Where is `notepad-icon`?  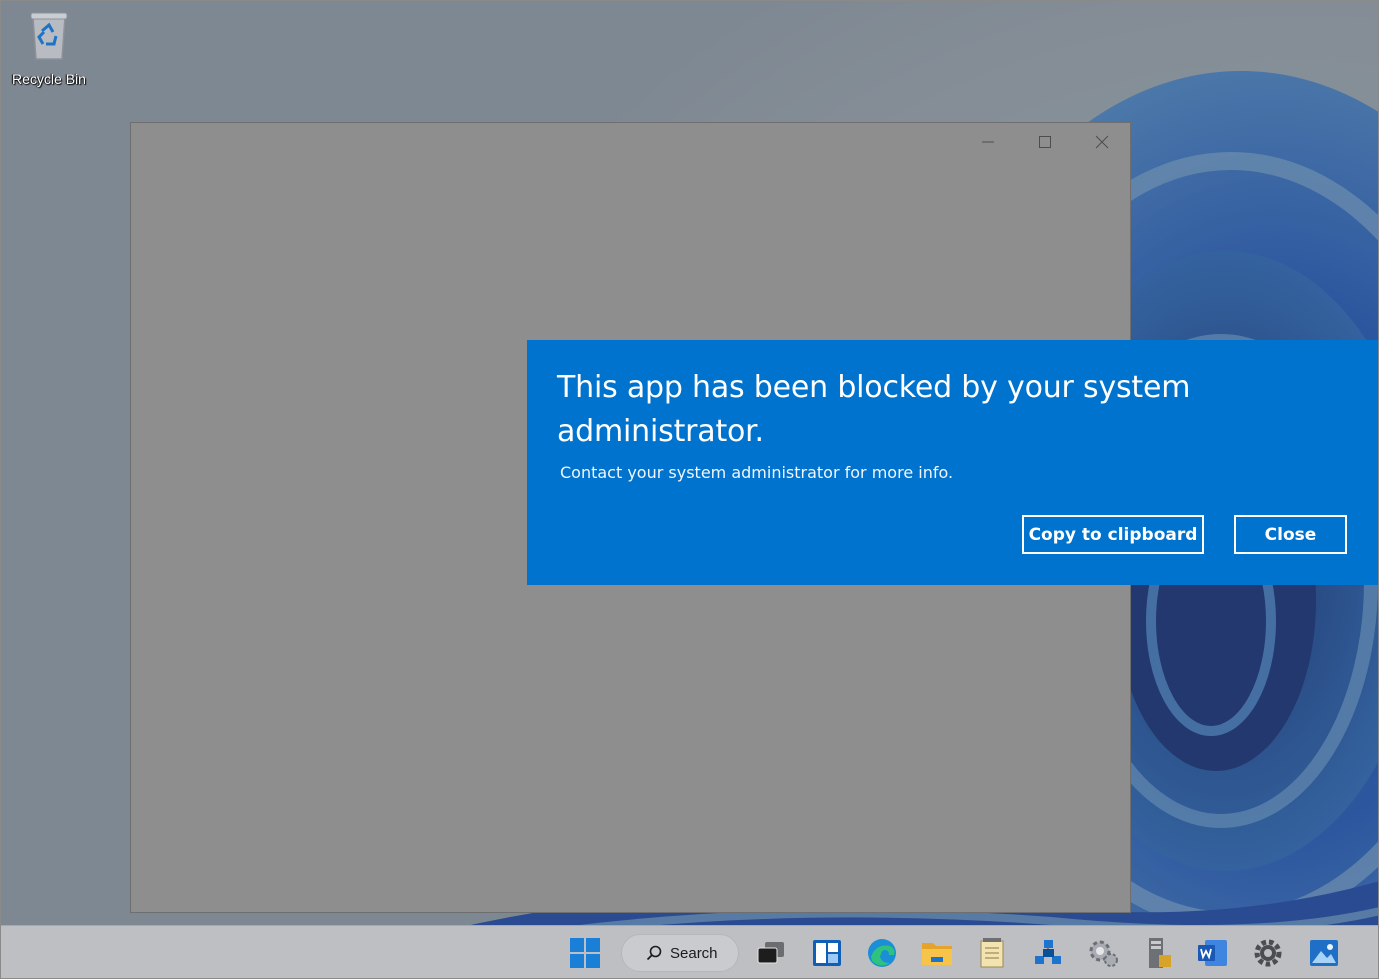
notepad-icon is located at coordinates (992, 953).